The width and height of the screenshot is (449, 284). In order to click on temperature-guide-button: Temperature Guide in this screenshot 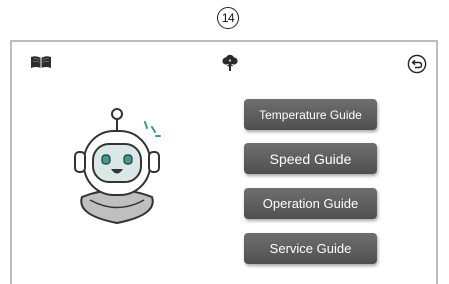, I will do `click(310, 114)`.